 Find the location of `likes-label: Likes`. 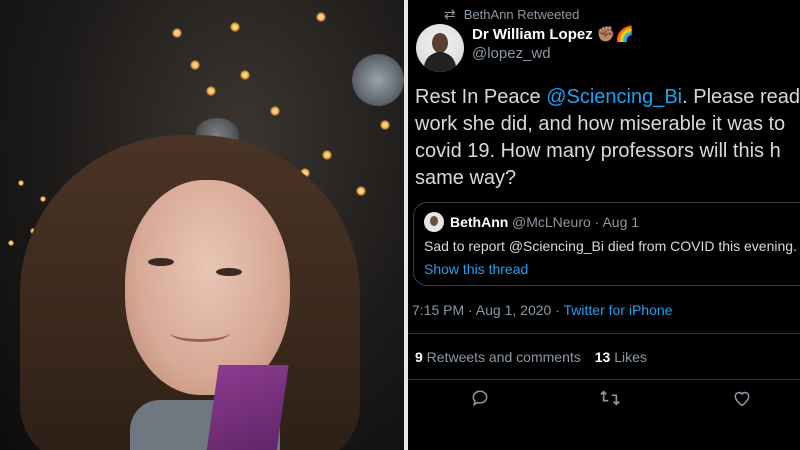

likes-label: Likes is located at coordinates (628, 357).